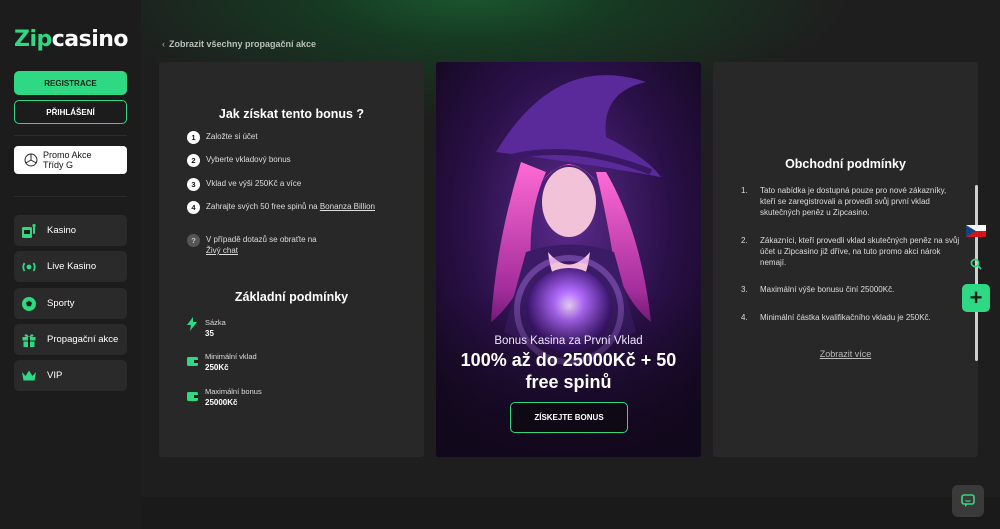 This screenshot has width=1000, height=529. Describe the element at coordinates (976, 264) in the screenshot. I see `search-icon` at that location.